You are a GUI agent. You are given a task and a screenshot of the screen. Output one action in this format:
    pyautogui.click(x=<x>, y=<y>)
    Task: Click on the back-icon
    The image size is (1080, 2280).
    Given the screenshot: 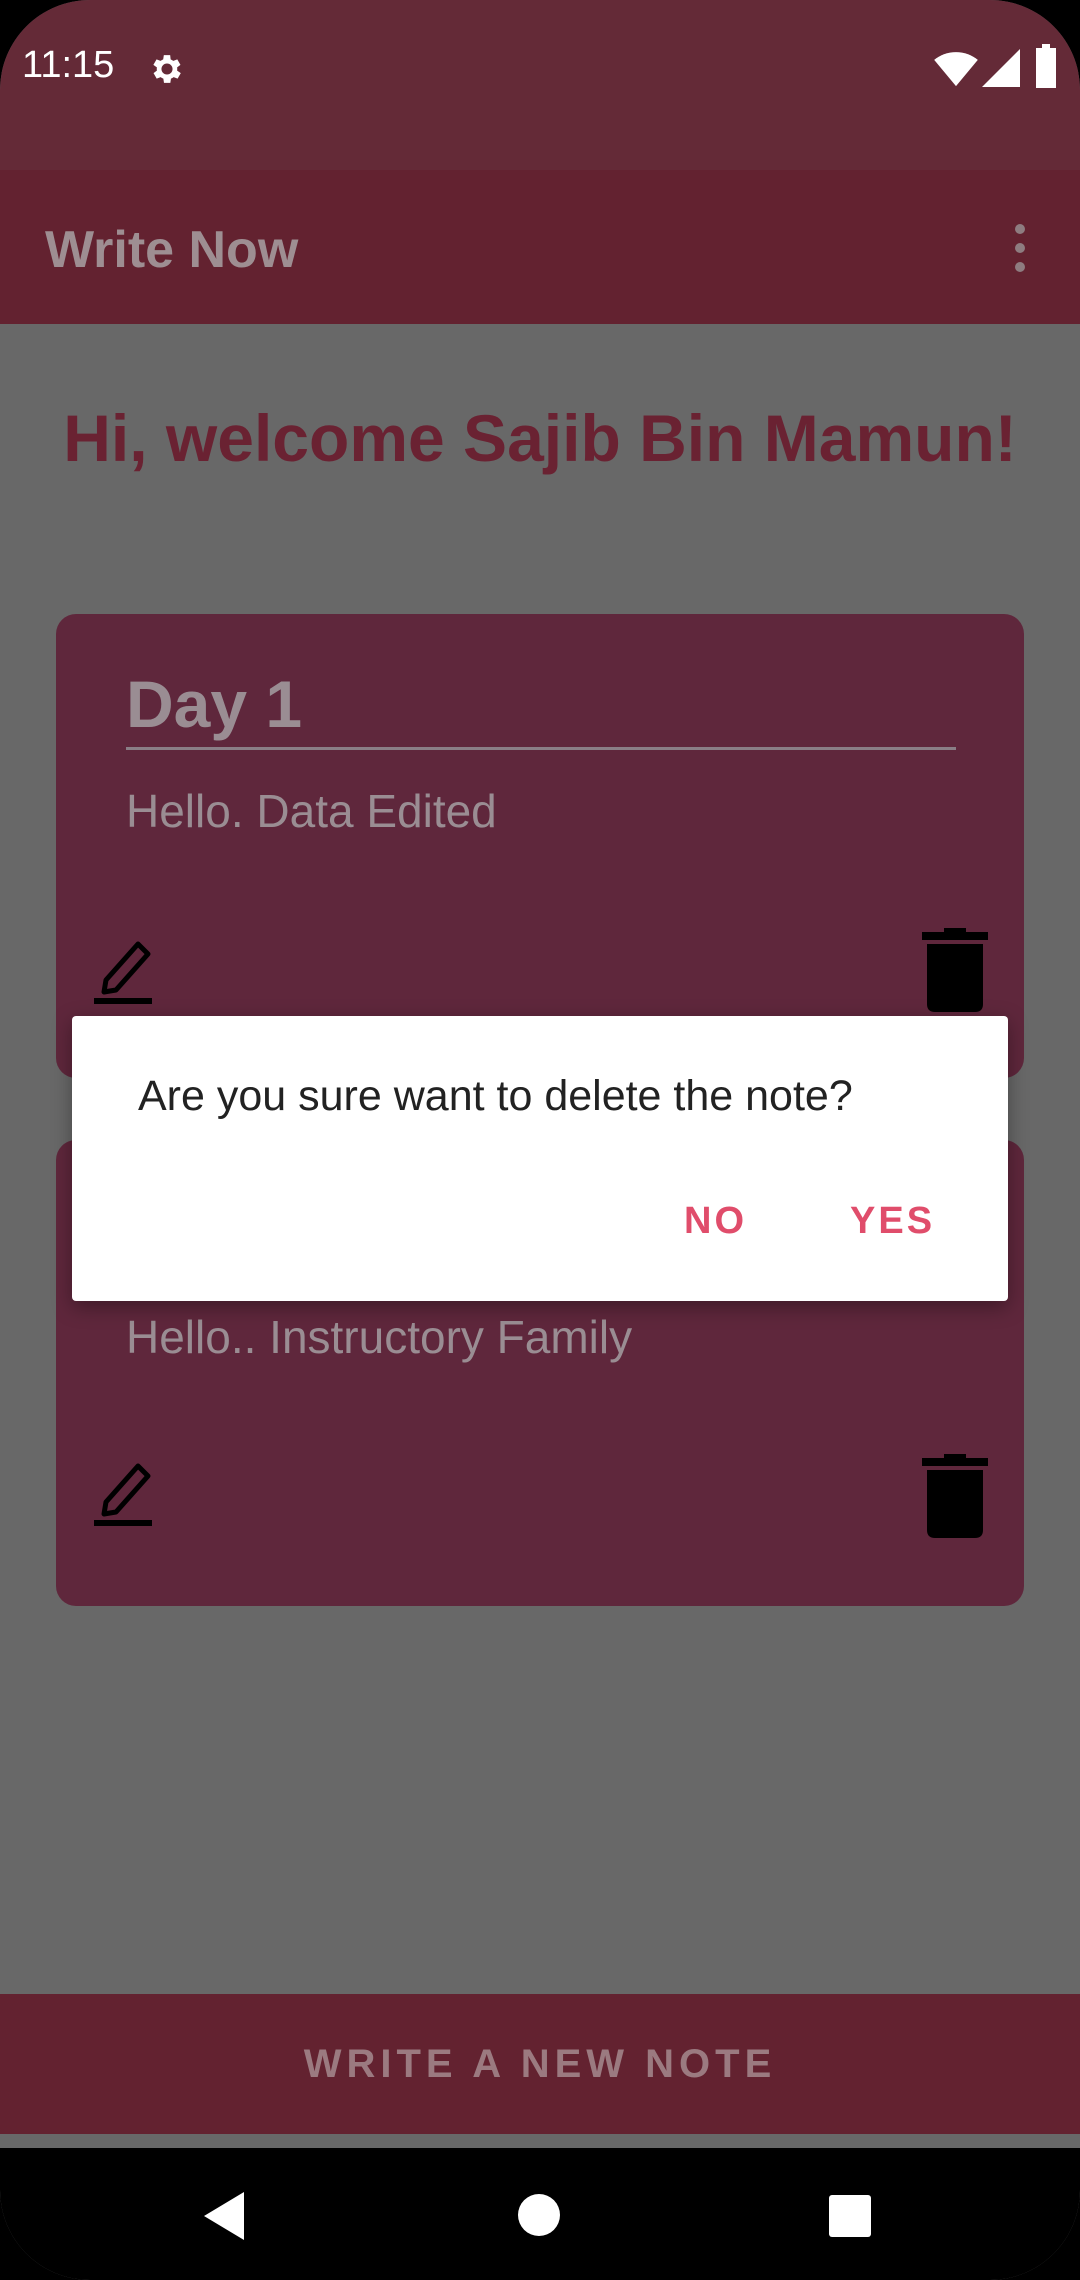 What is the action you would take?
    pyautogui.click(x=224, y=2216)
    